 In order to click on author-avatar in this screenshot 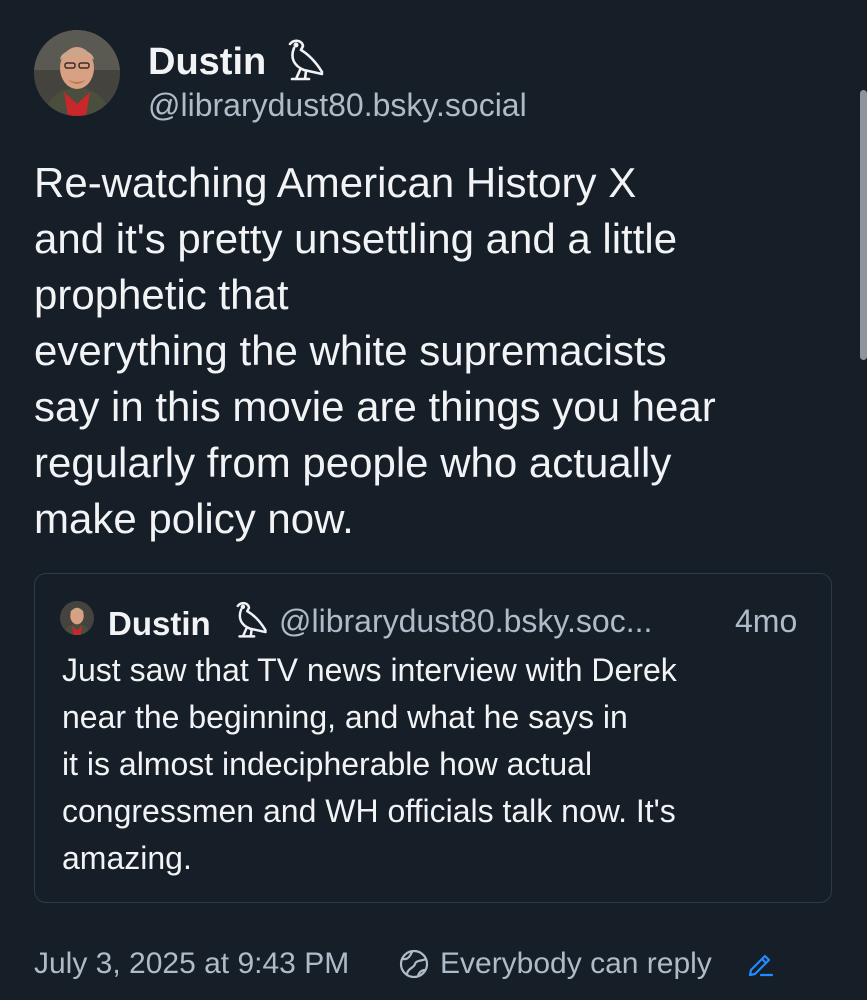, I will do `click(77, 73)`.